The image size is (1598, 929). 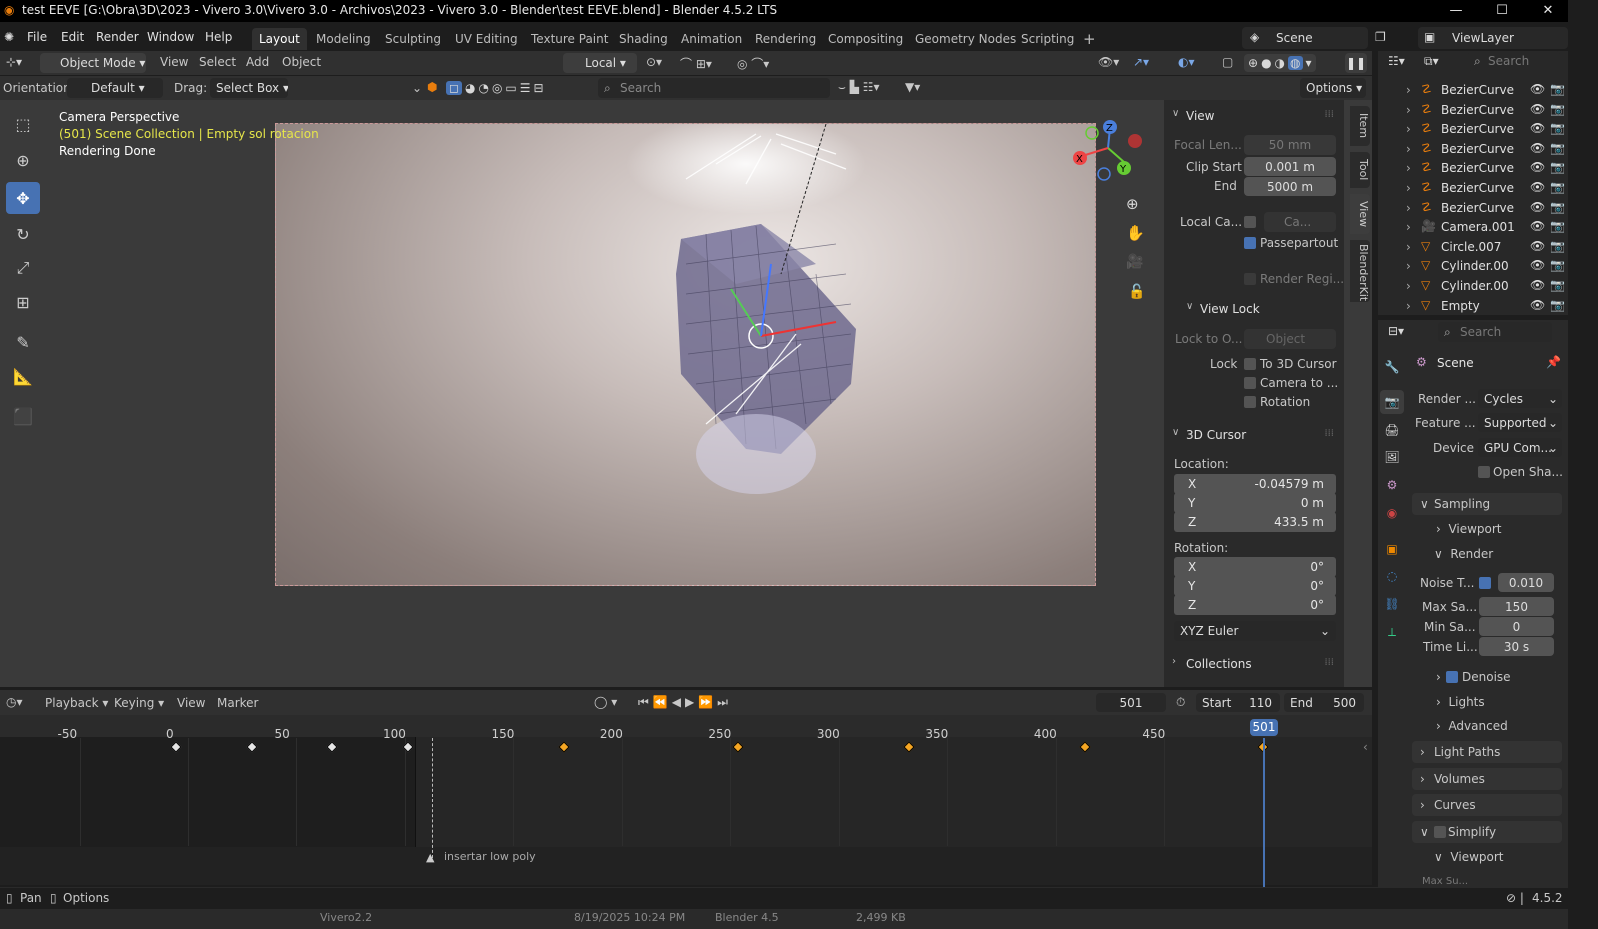 I want to click on maximize-button: ☐, so click(x=1502, y=11).